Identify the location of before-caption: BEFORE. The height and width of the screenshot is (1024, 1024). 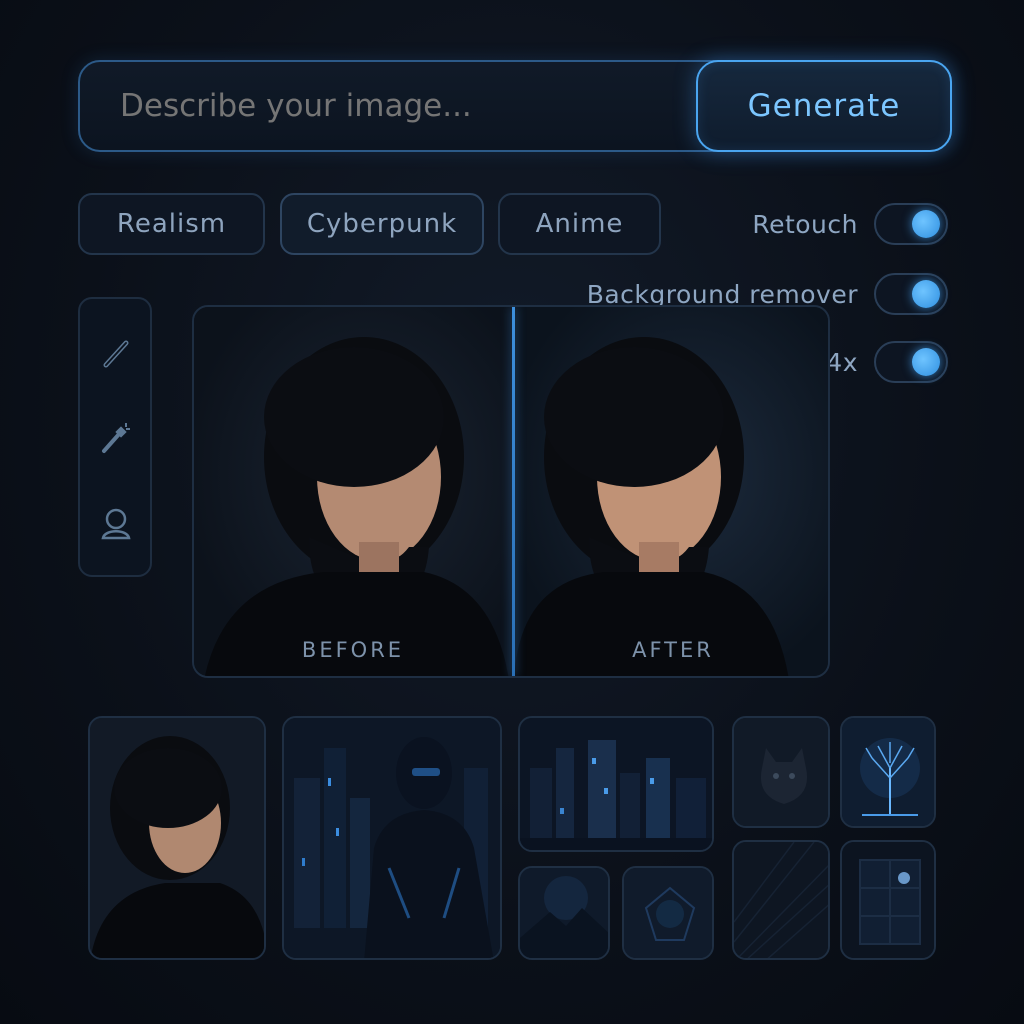
(353, 650).